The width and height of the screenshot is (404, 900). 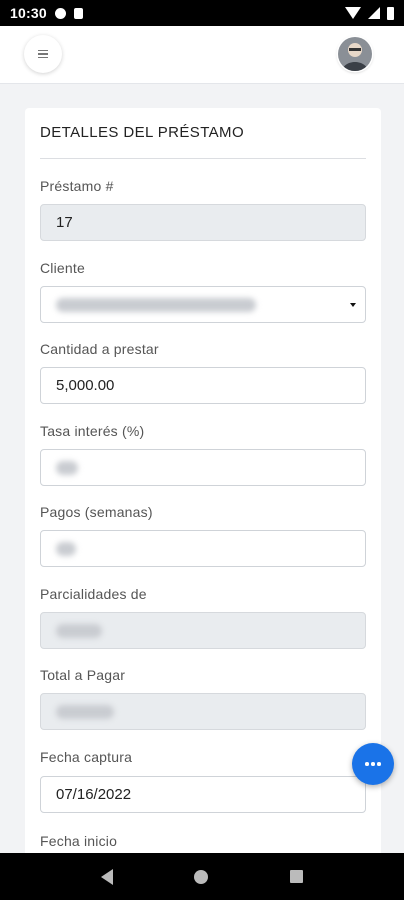 What do you see at coordinates (203, 711) in the screenshot?
I see `total-field` at bounding box center [203, 711].